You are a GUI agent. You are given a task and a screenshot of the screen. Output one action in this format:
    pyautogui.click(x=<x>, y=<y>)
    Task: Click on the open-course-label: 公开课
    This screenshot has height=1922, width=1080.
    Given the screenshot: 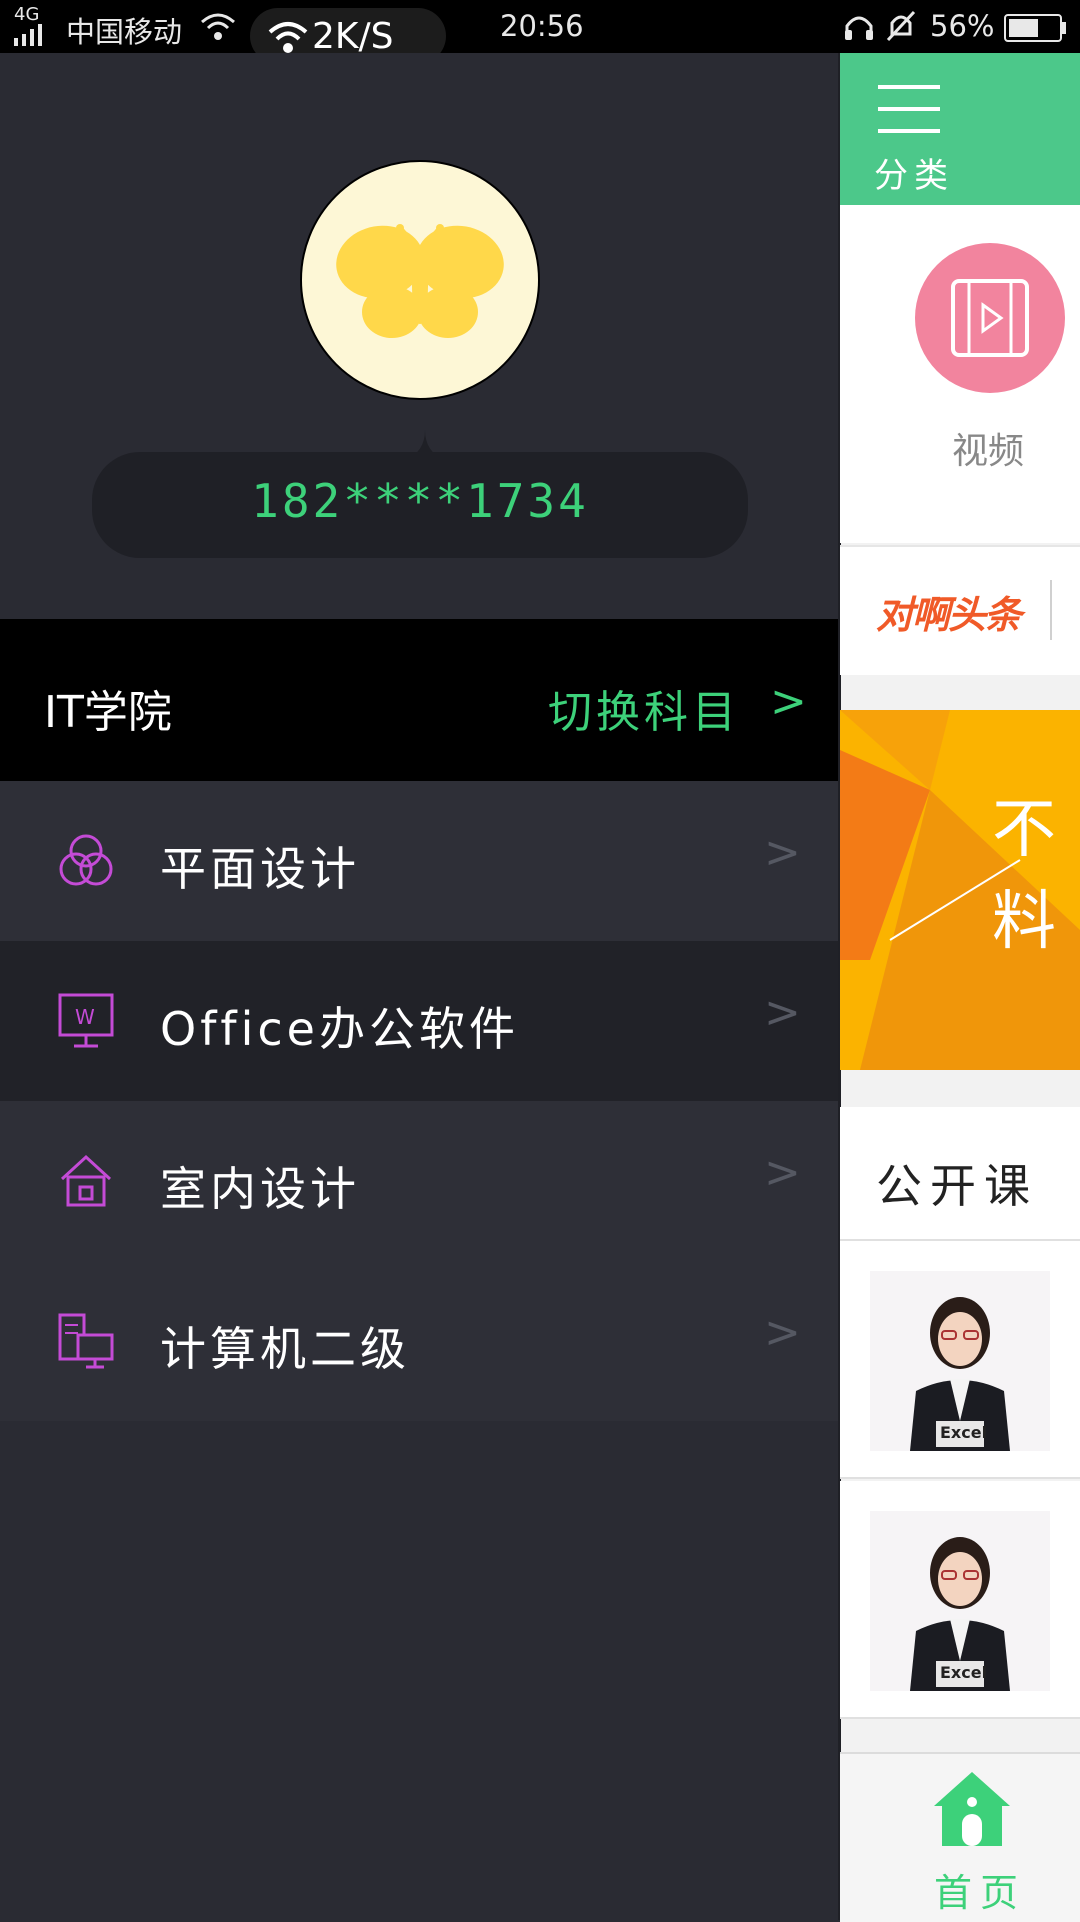 What is the action you would take?
    pyautogui.click(x=957, y=1186)
    